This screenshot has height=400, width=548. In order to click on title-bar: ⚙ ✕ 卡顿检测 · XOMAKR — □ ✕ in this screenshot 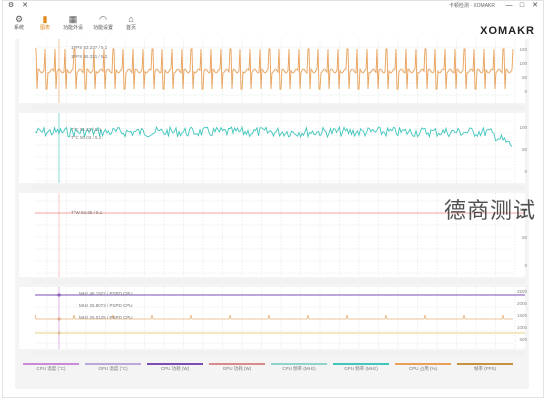, I will do `click(273, 6)`.